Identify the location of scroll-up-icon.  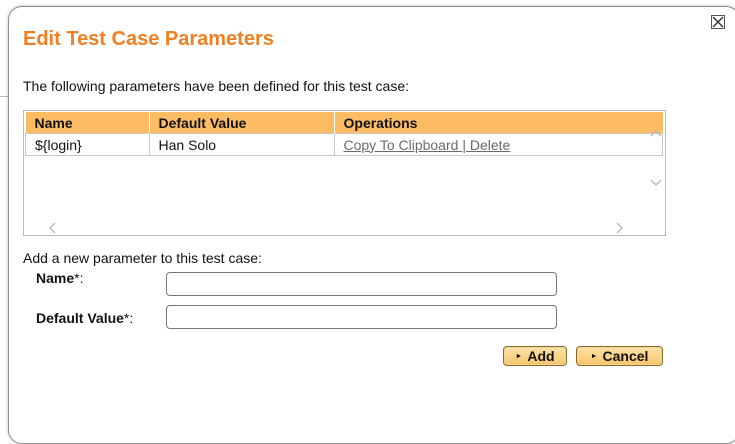
(656, 133).